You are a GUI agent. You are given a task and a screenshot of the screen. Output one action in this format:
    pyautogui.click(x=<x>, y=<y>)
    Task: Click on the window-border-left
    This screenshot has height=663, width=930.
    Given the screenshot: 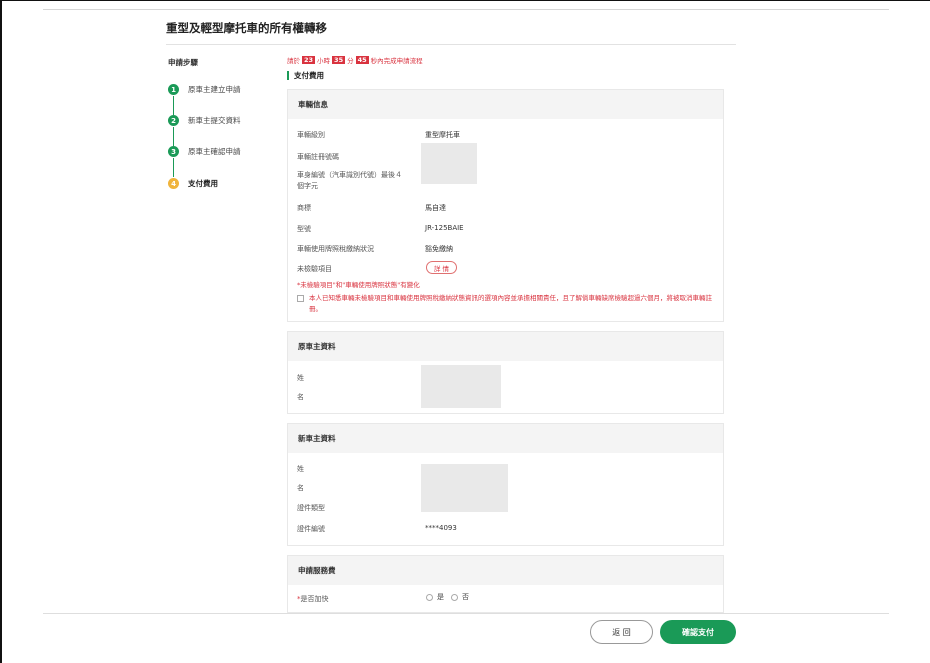 What is the action you would take?
    pyautogui.click(x=1, y=331)
    